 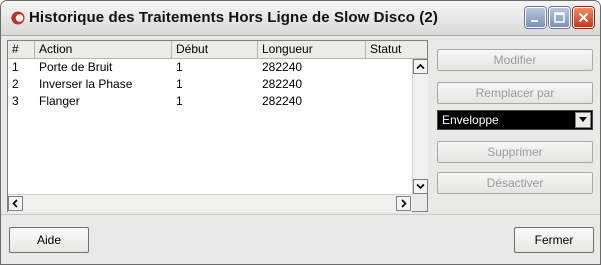 I want to click on chevron-right-icon, so click(x=404, y=203).